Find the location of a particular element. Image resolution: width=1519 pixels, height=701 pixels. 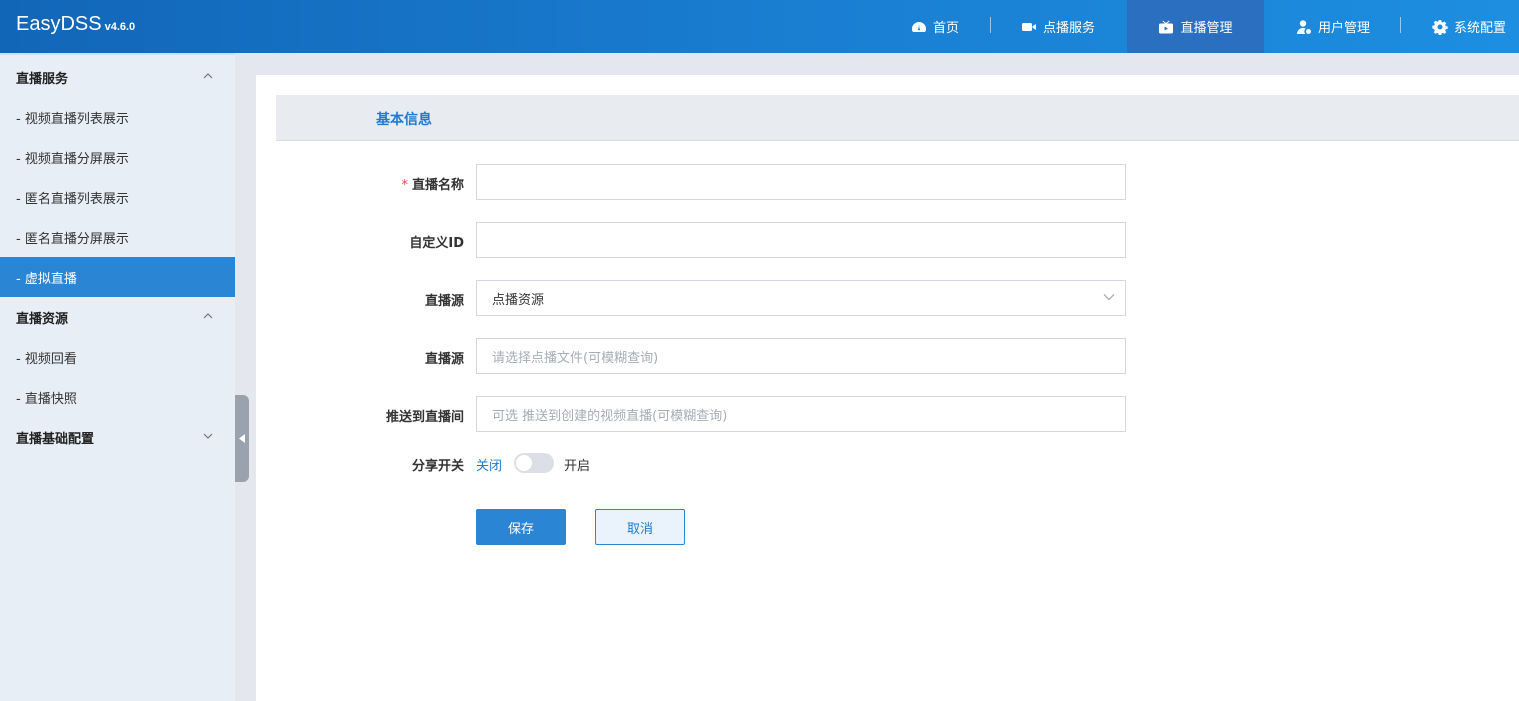

brand-name: EasyDSS is located at coordinates (59, 24).